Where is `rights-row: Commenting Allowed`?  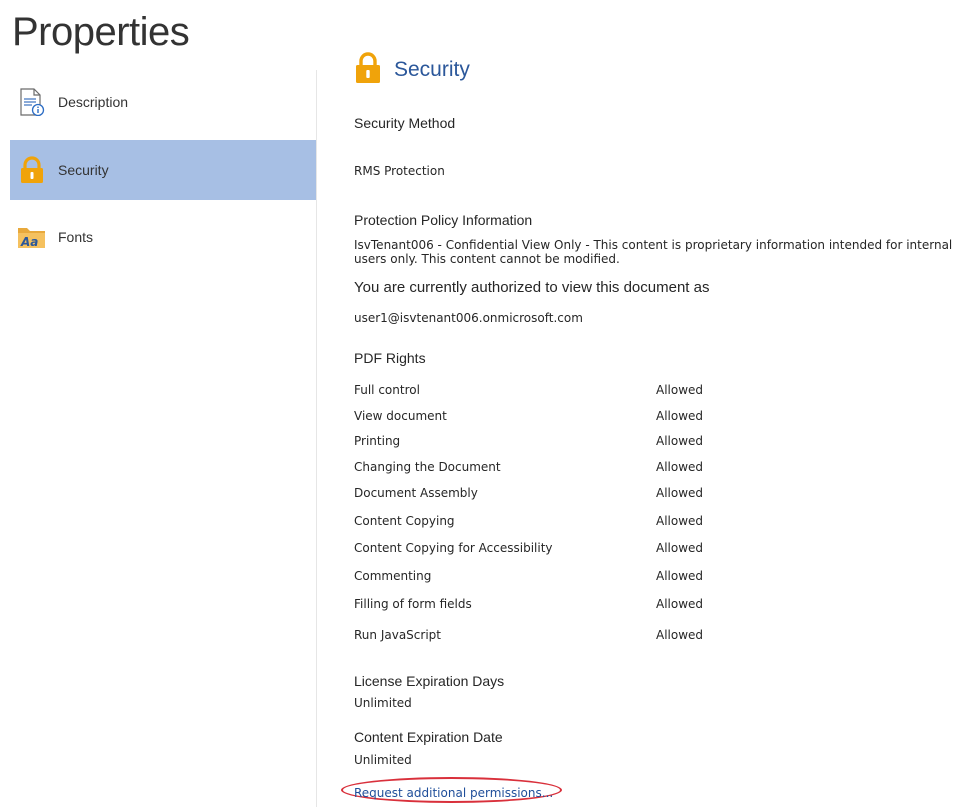 rights-row: Commenting Allowed is located at coordinates (564, 579).